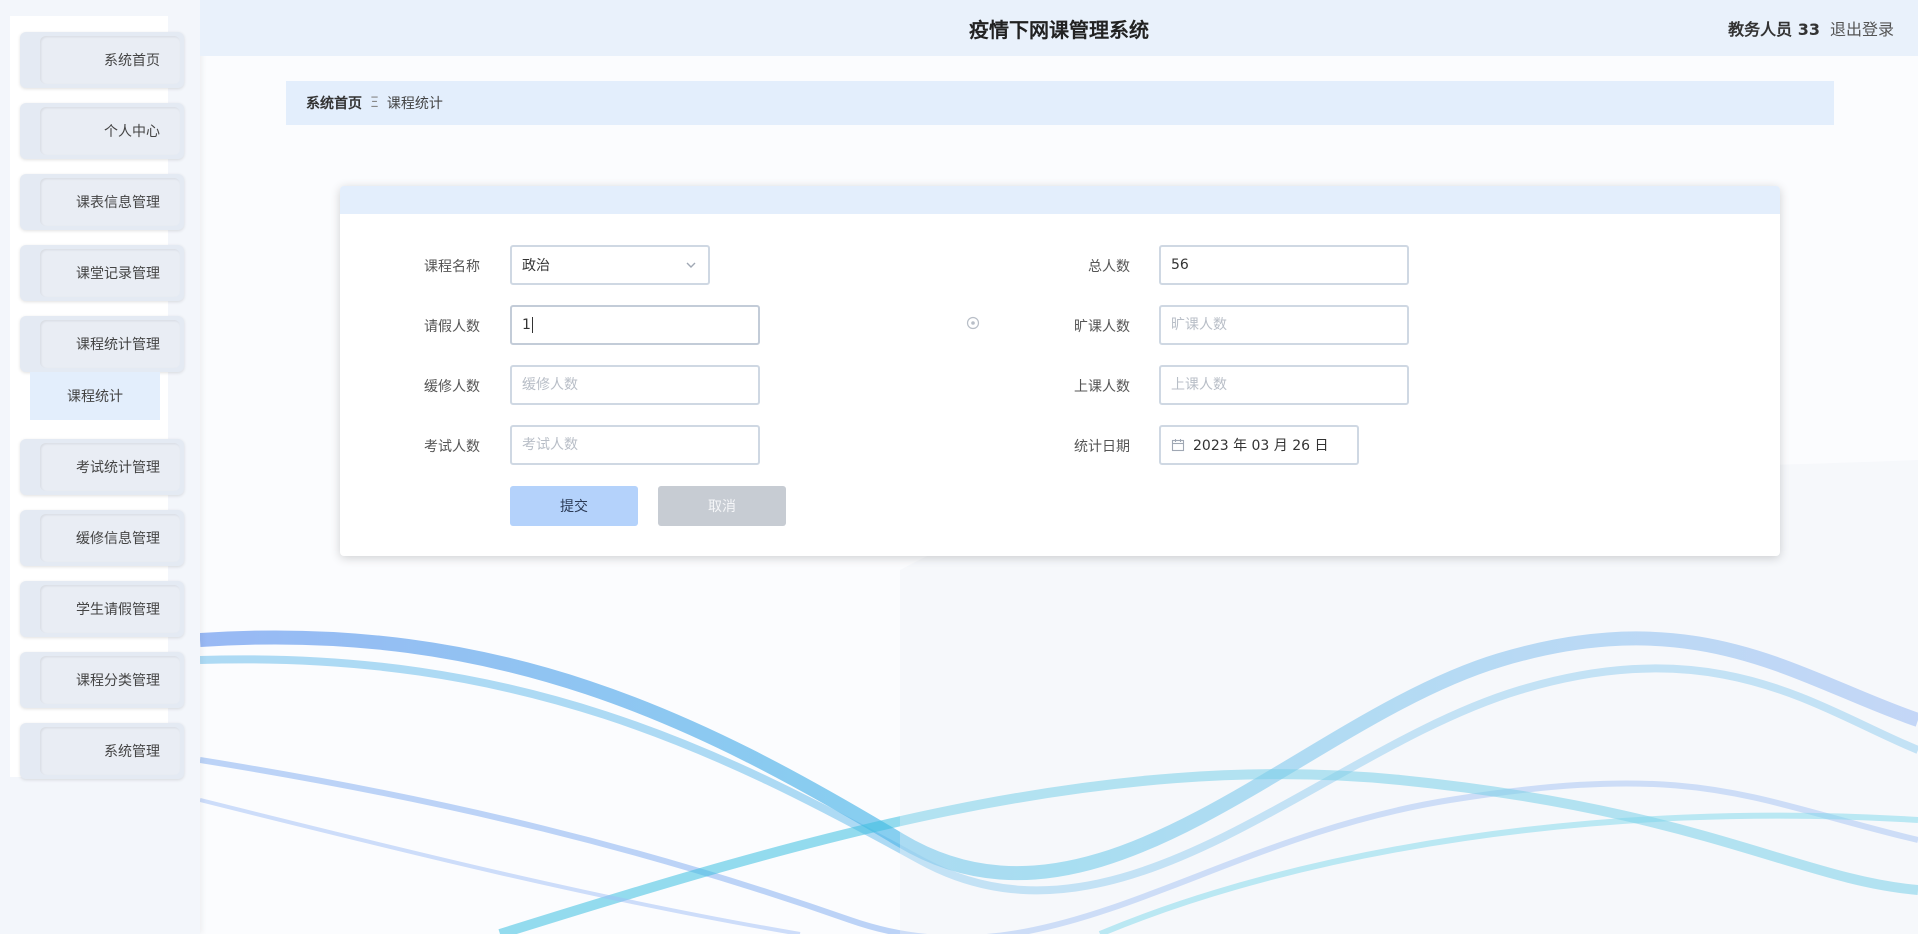 The height and width of the screenshot is (934, 1918). I want to click on course-name-select: 政治, so click(610, 265).